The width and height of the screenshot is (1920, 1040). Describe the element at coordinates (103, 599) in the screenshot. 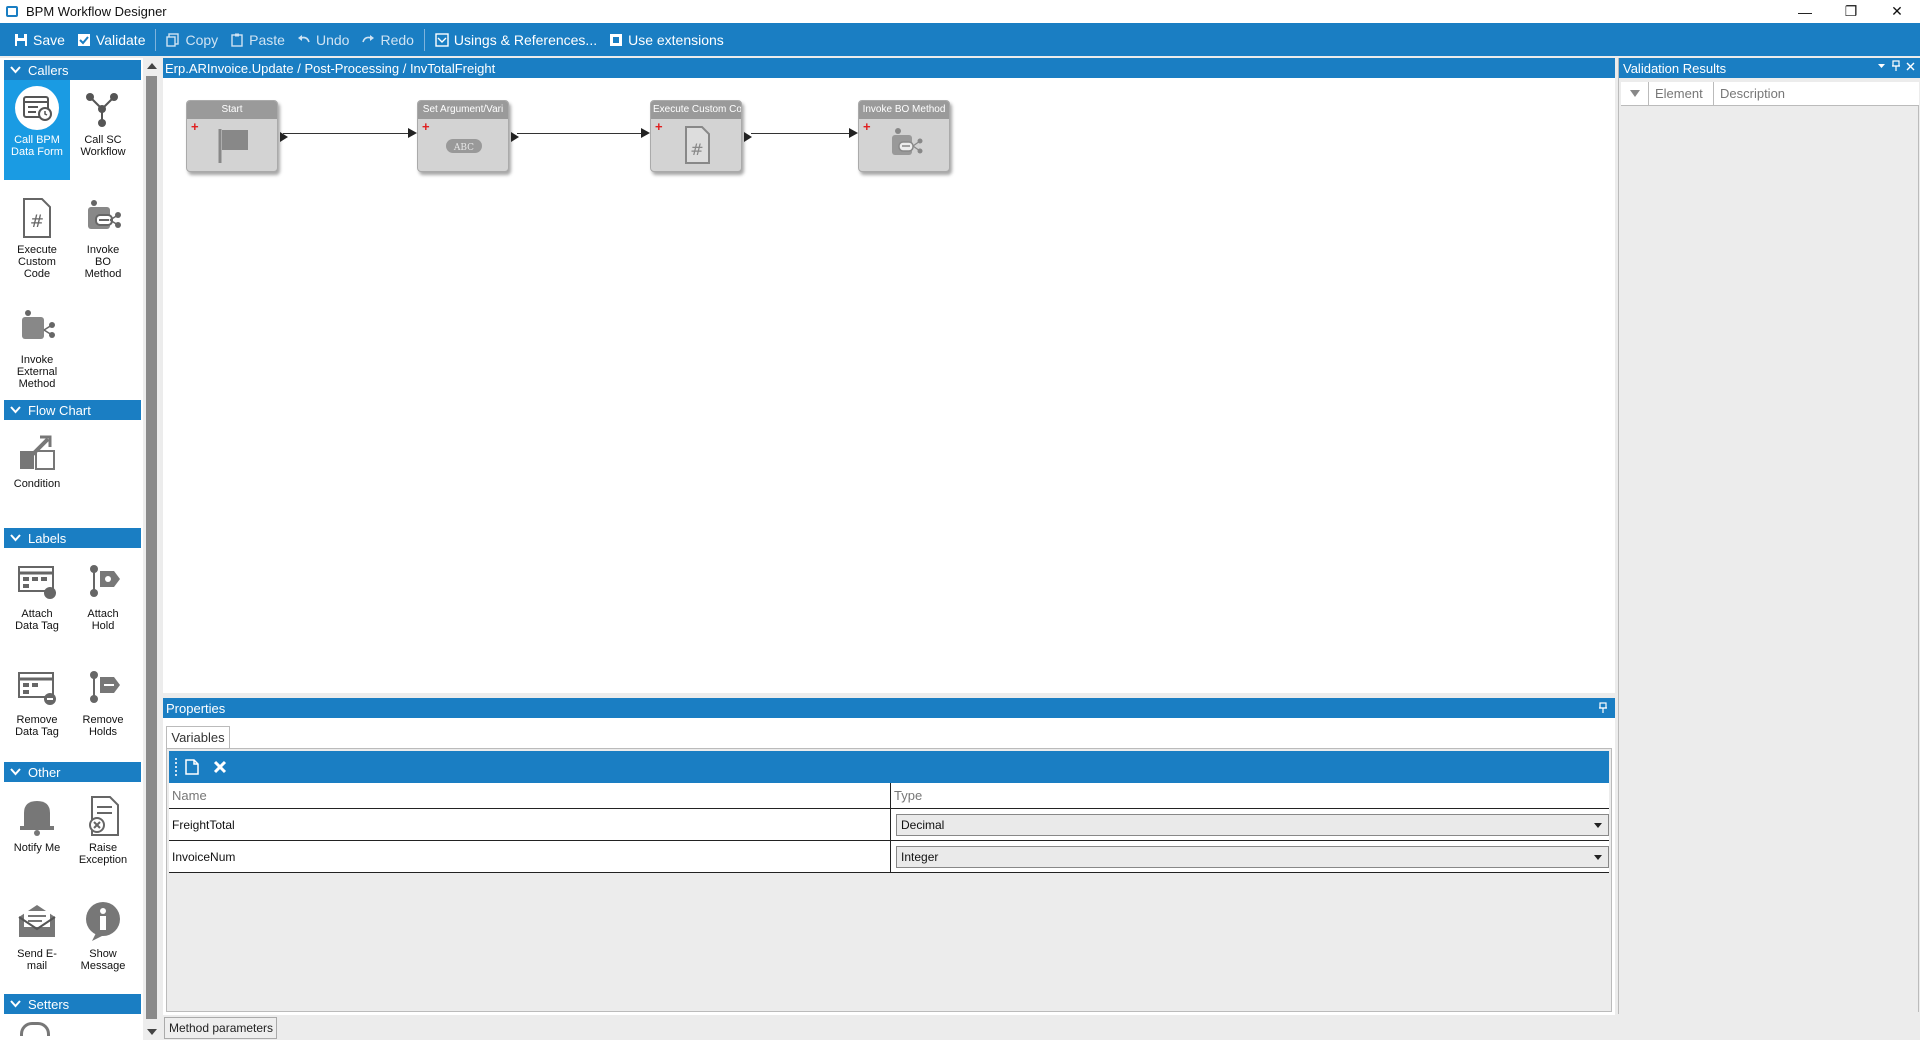

I see `tool-attach-hold: Attach Hold` at that location.